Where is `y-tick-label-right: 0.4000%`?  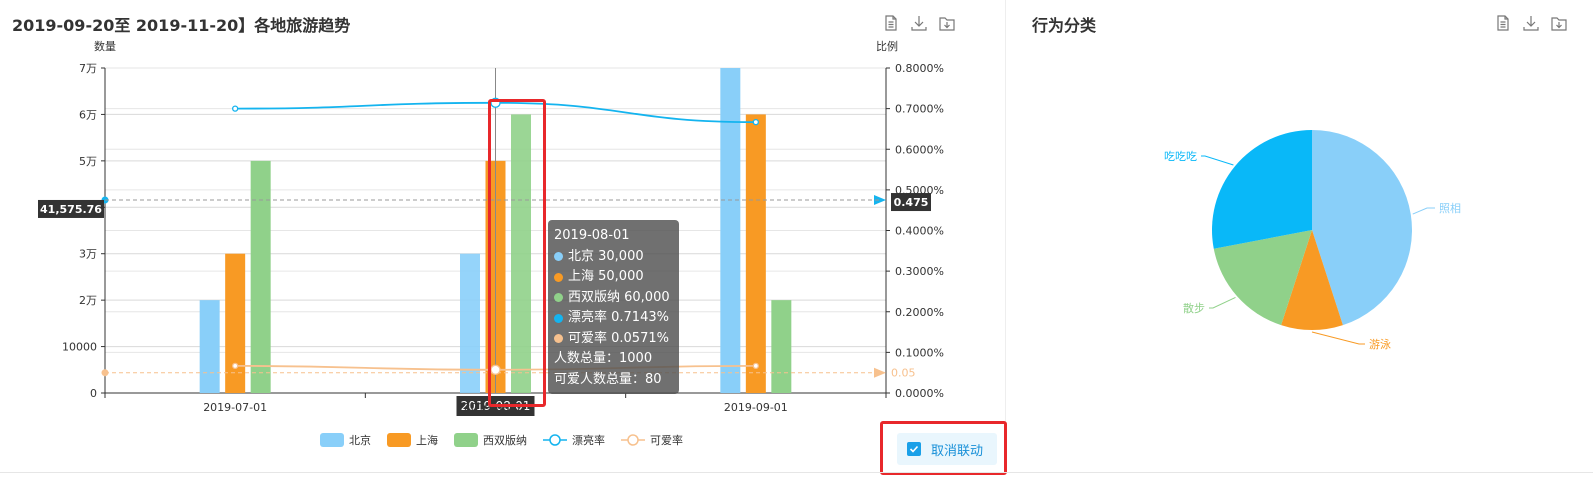
y-tick-label-right: 0.4000% is located at coordinates (919, 231).